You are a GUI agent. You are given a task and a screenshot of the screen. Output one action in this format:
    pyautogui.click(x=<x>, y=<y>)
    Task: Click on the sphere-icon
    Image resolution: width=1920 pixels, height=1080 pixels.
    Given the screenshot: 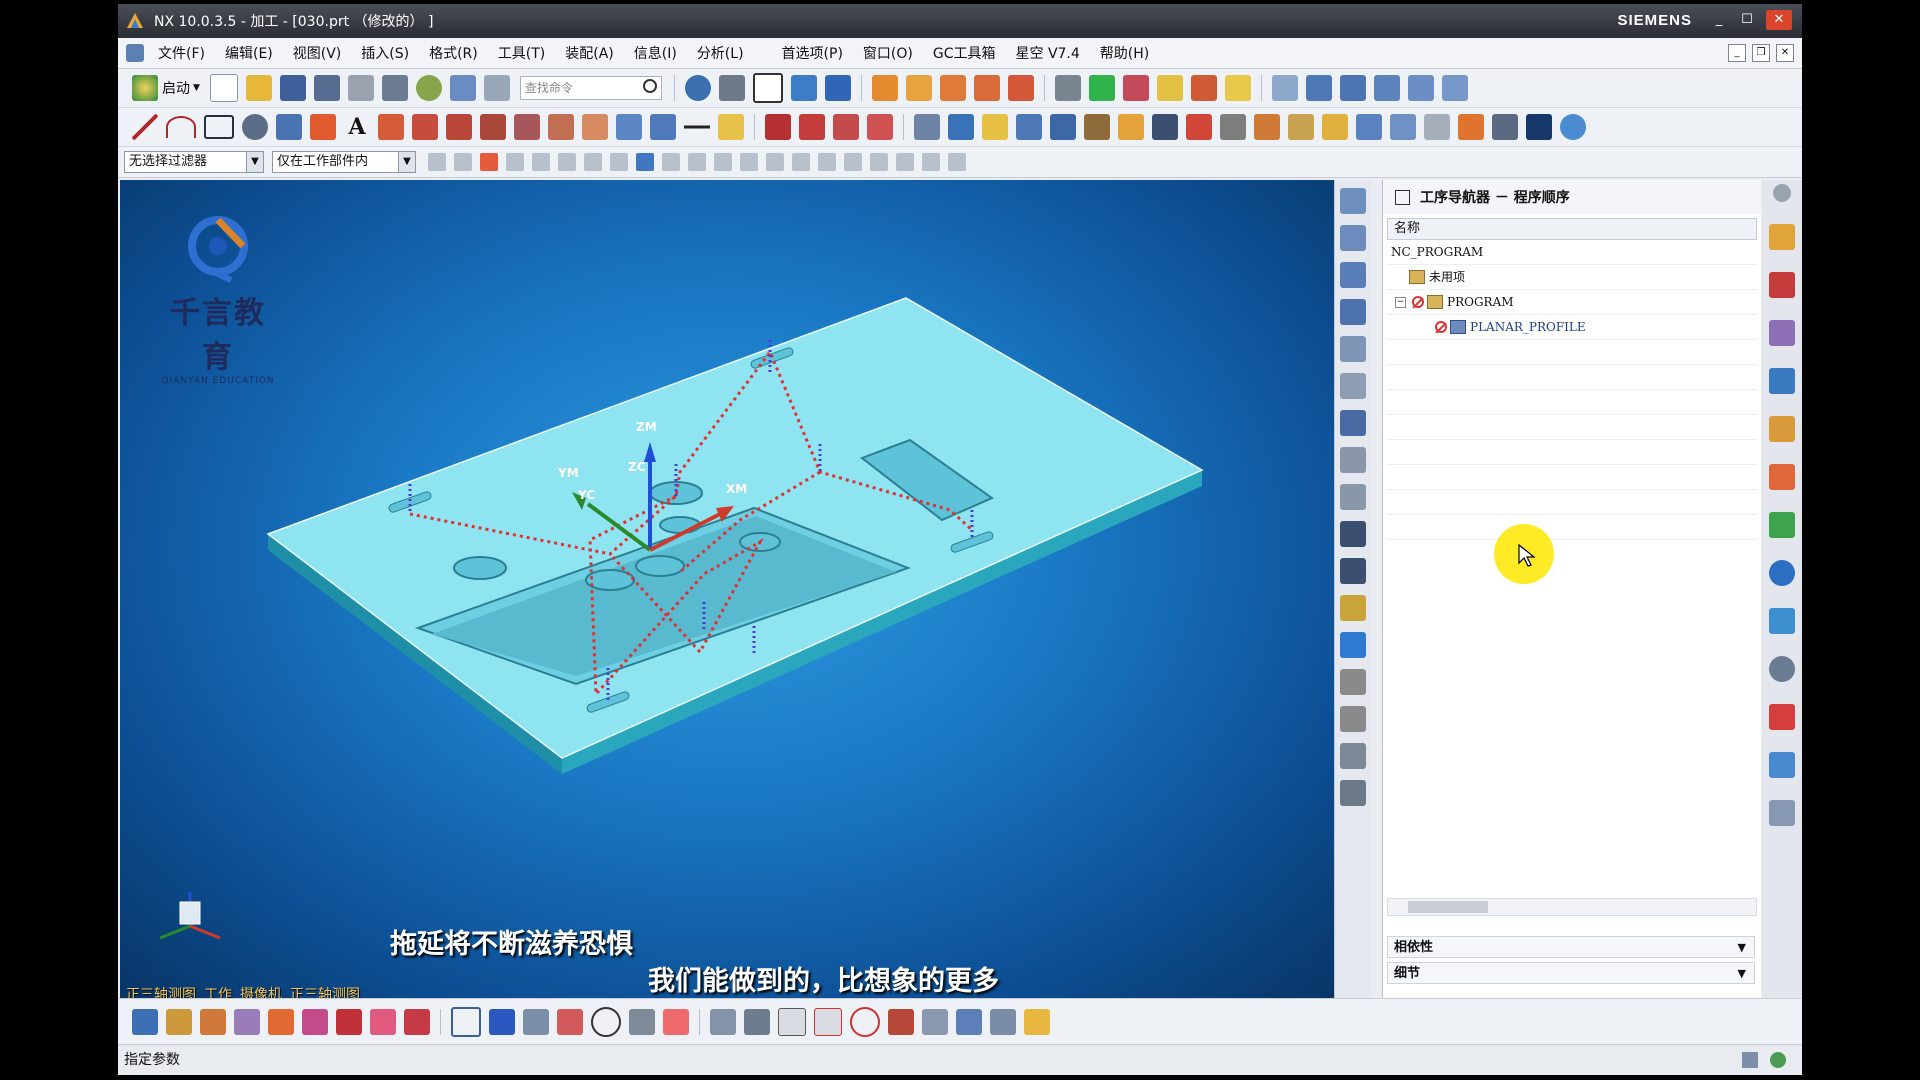 What is the action you would take?
    pyautogui.click(x=428, y=88)
    